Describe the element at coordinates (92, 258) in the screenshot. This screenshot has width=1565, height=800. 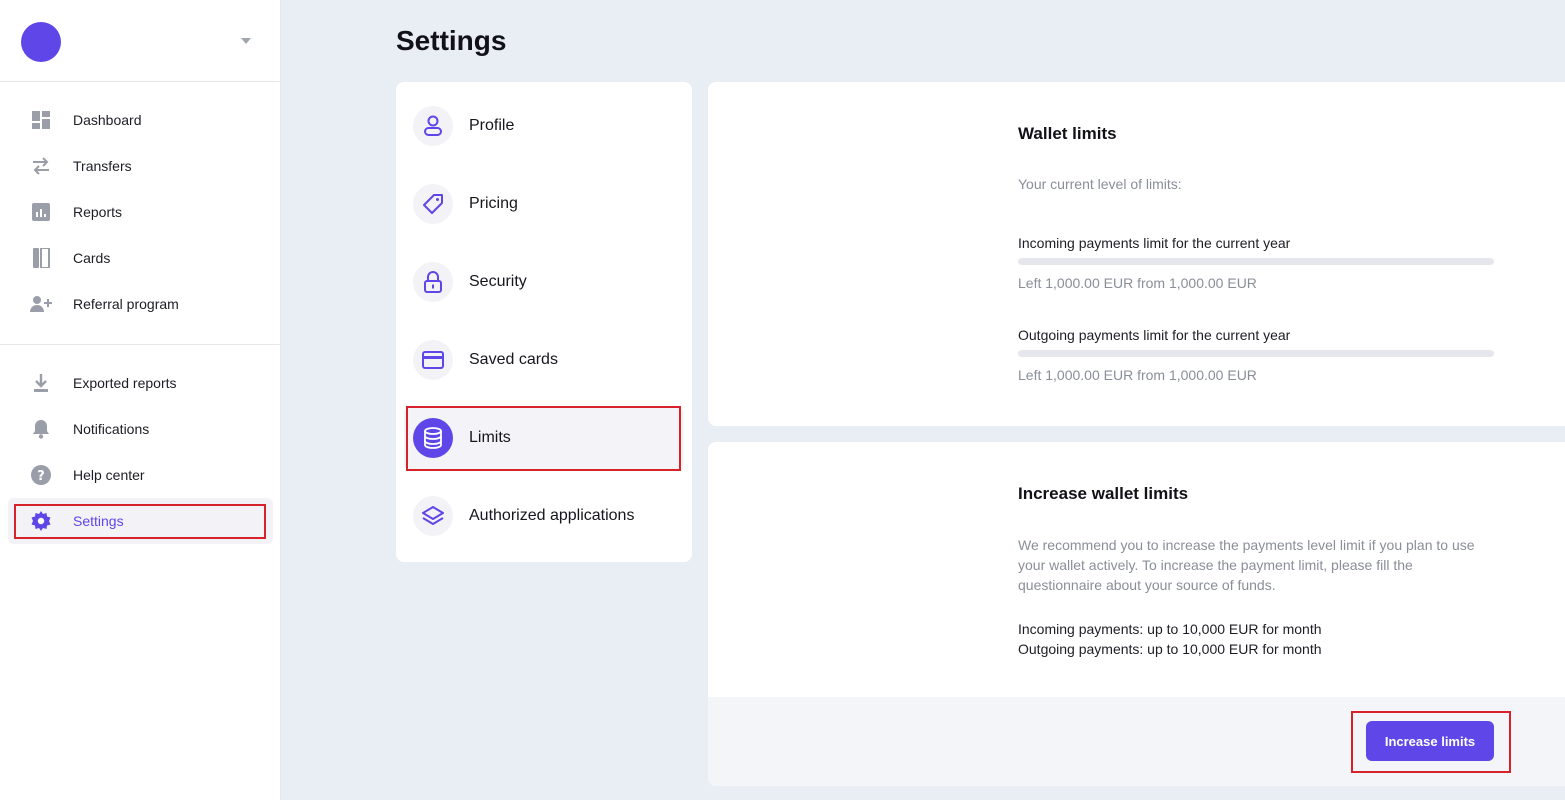
I see `sidebar-item-label: Cards` at that location.